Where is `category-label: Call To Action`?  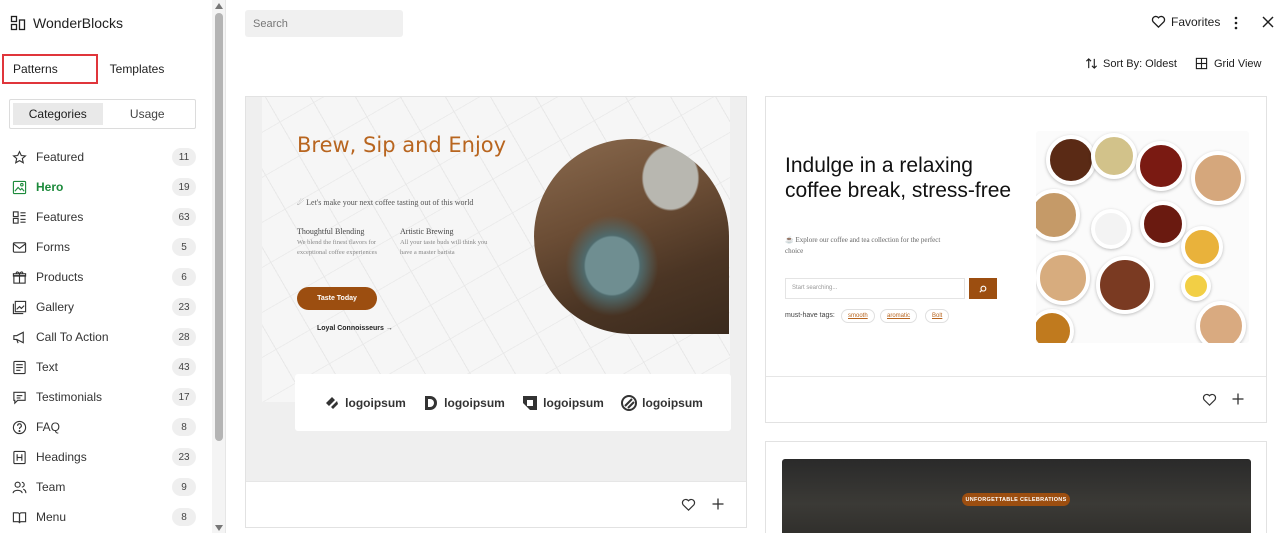 category-label: Call To Action is located at coordinates (72, 337).